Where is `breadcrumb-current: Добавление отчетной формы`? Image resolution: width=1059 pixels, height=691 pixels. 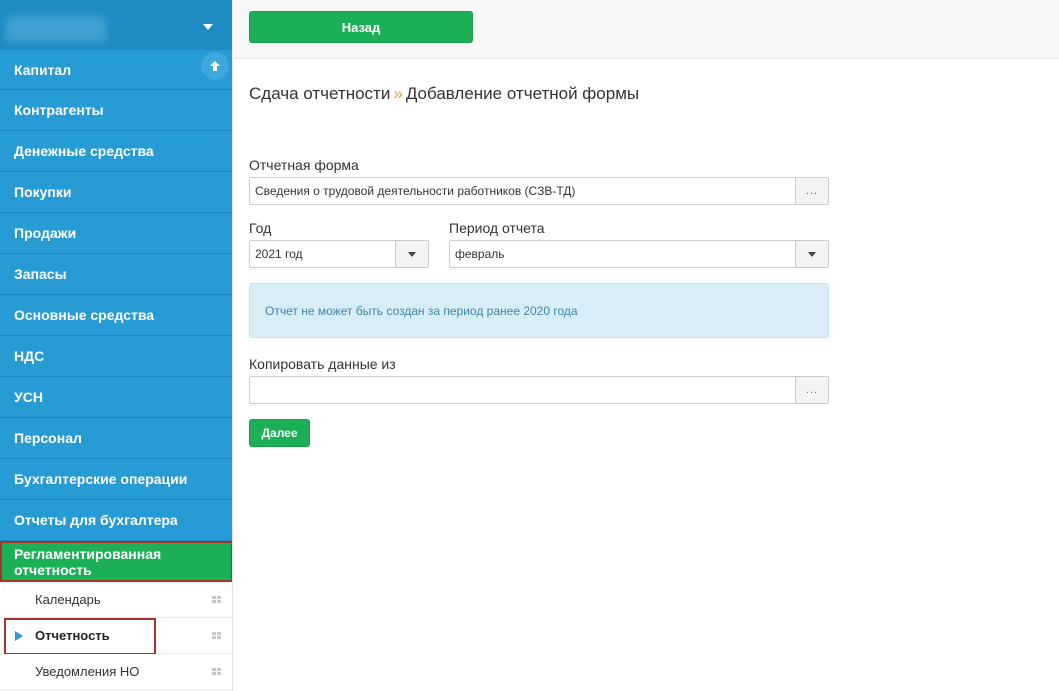 breadcrumb-current: Добавление отчетной формы is located at coordinates (522, 93).